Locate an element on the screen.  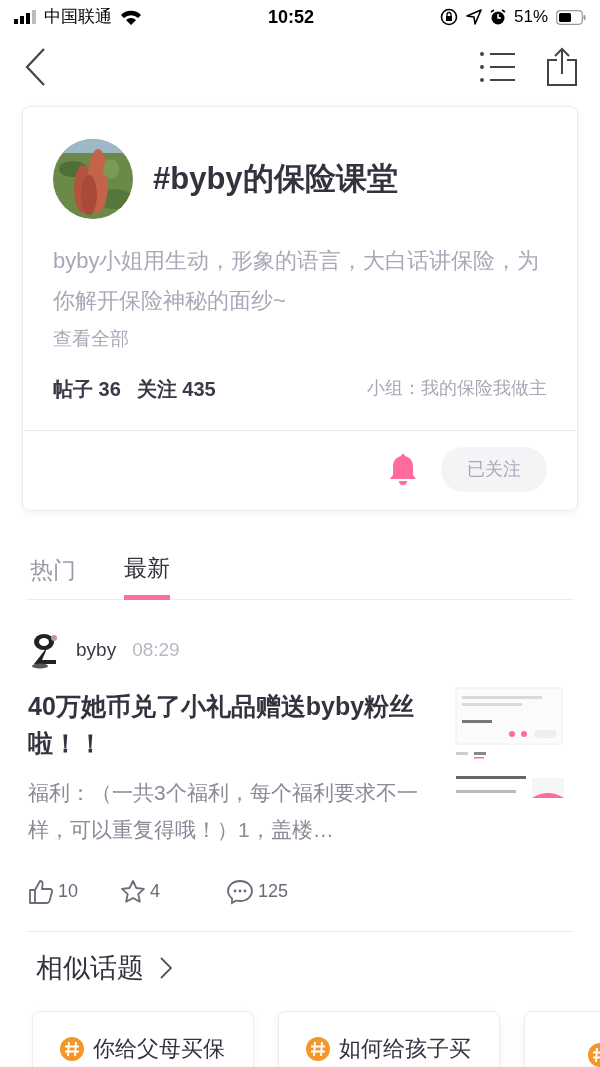
topic-name: 你给父母买保 is located at coordinates (159, 1048).